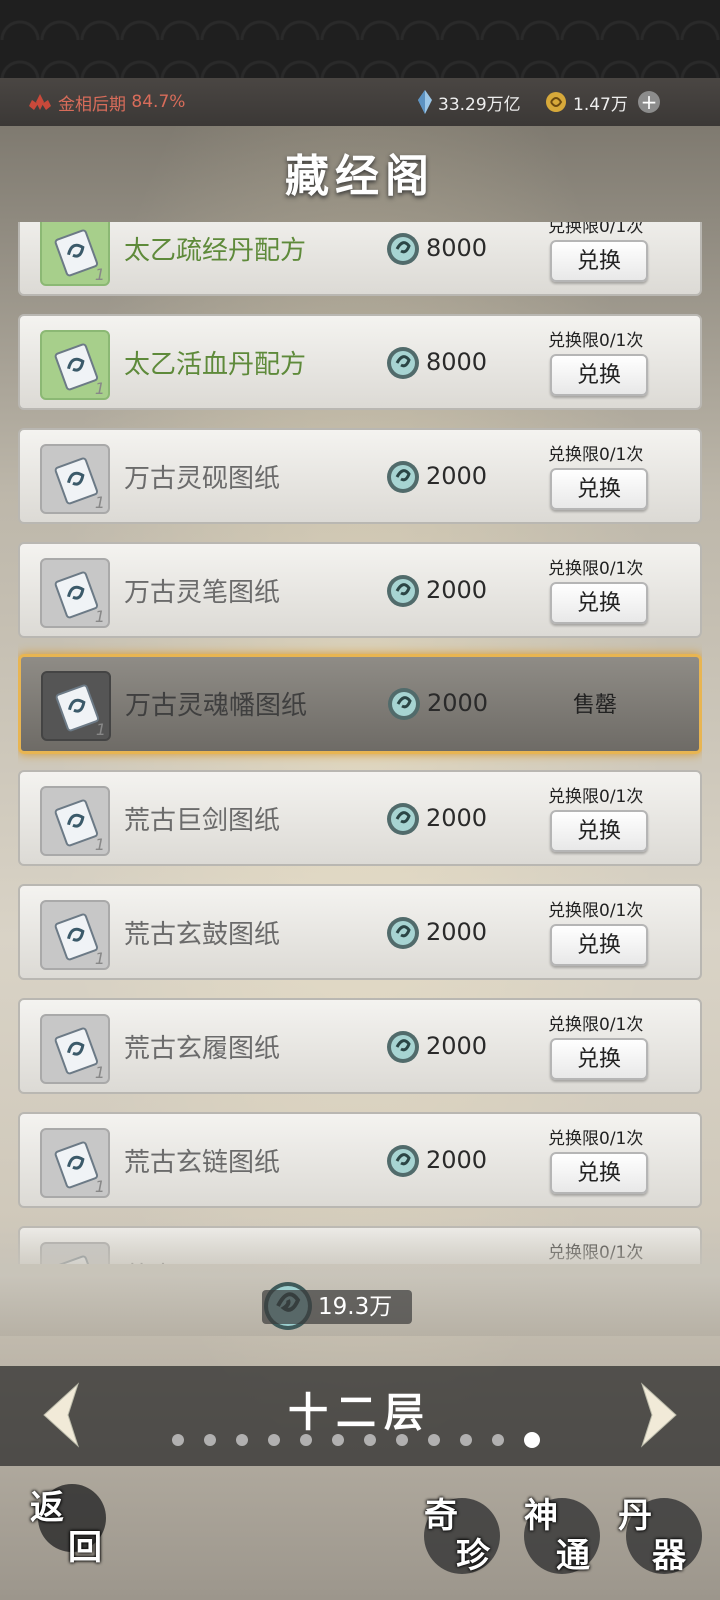 This screenshot has height=1600, width=720. I want to click on currency-total: 19.3万, so click(337, 1307).